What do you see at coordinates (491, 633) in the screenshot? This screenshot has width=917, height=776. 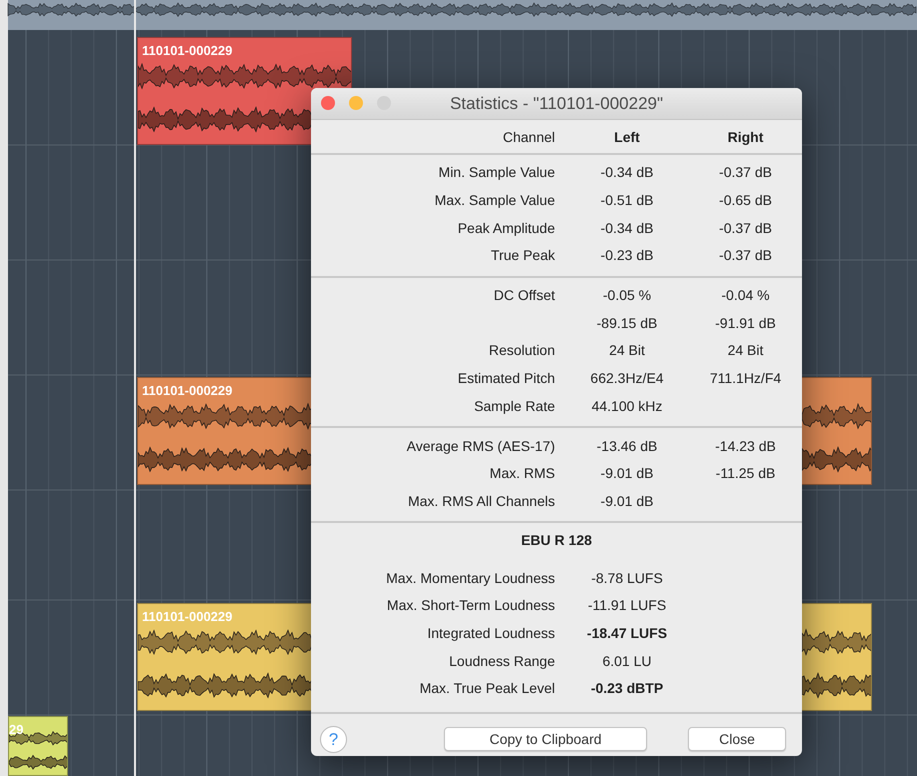 I see `stat-label: Integrated Loudness` at bounding box center [491, 633].